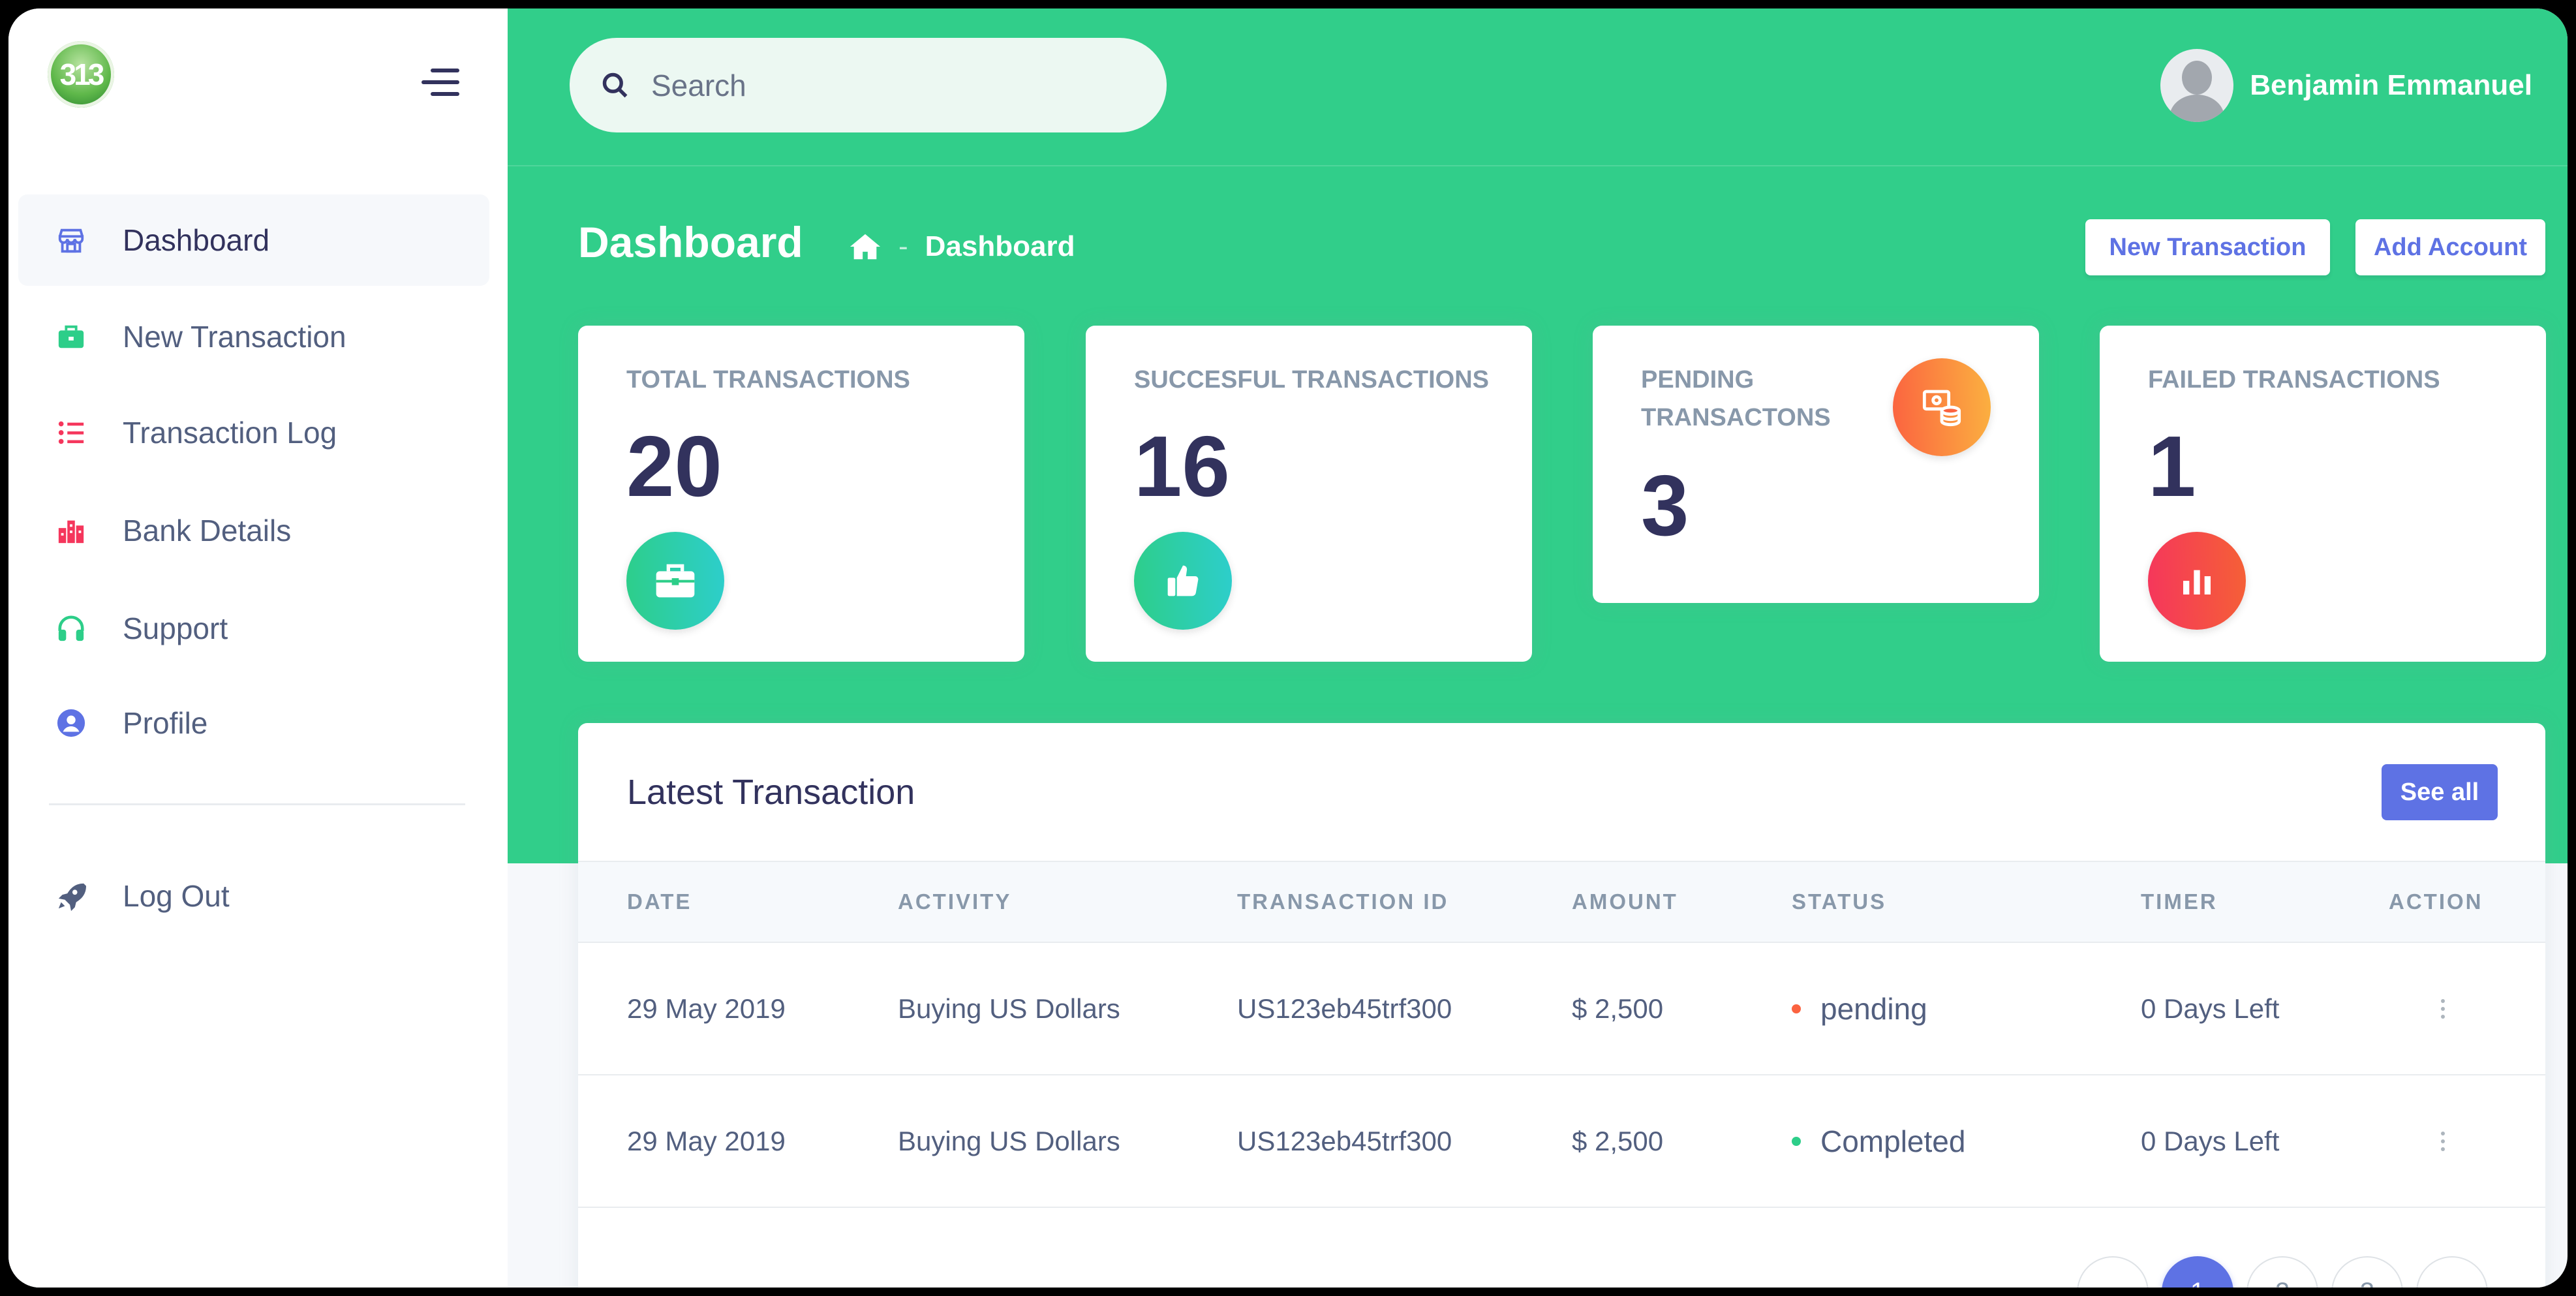 This screenshot has width=2576, height=1296. What do you see at coordinates (2172, 466) in the screenshot?
I see `stat-value: 1` at bounding box center [2172, 466].